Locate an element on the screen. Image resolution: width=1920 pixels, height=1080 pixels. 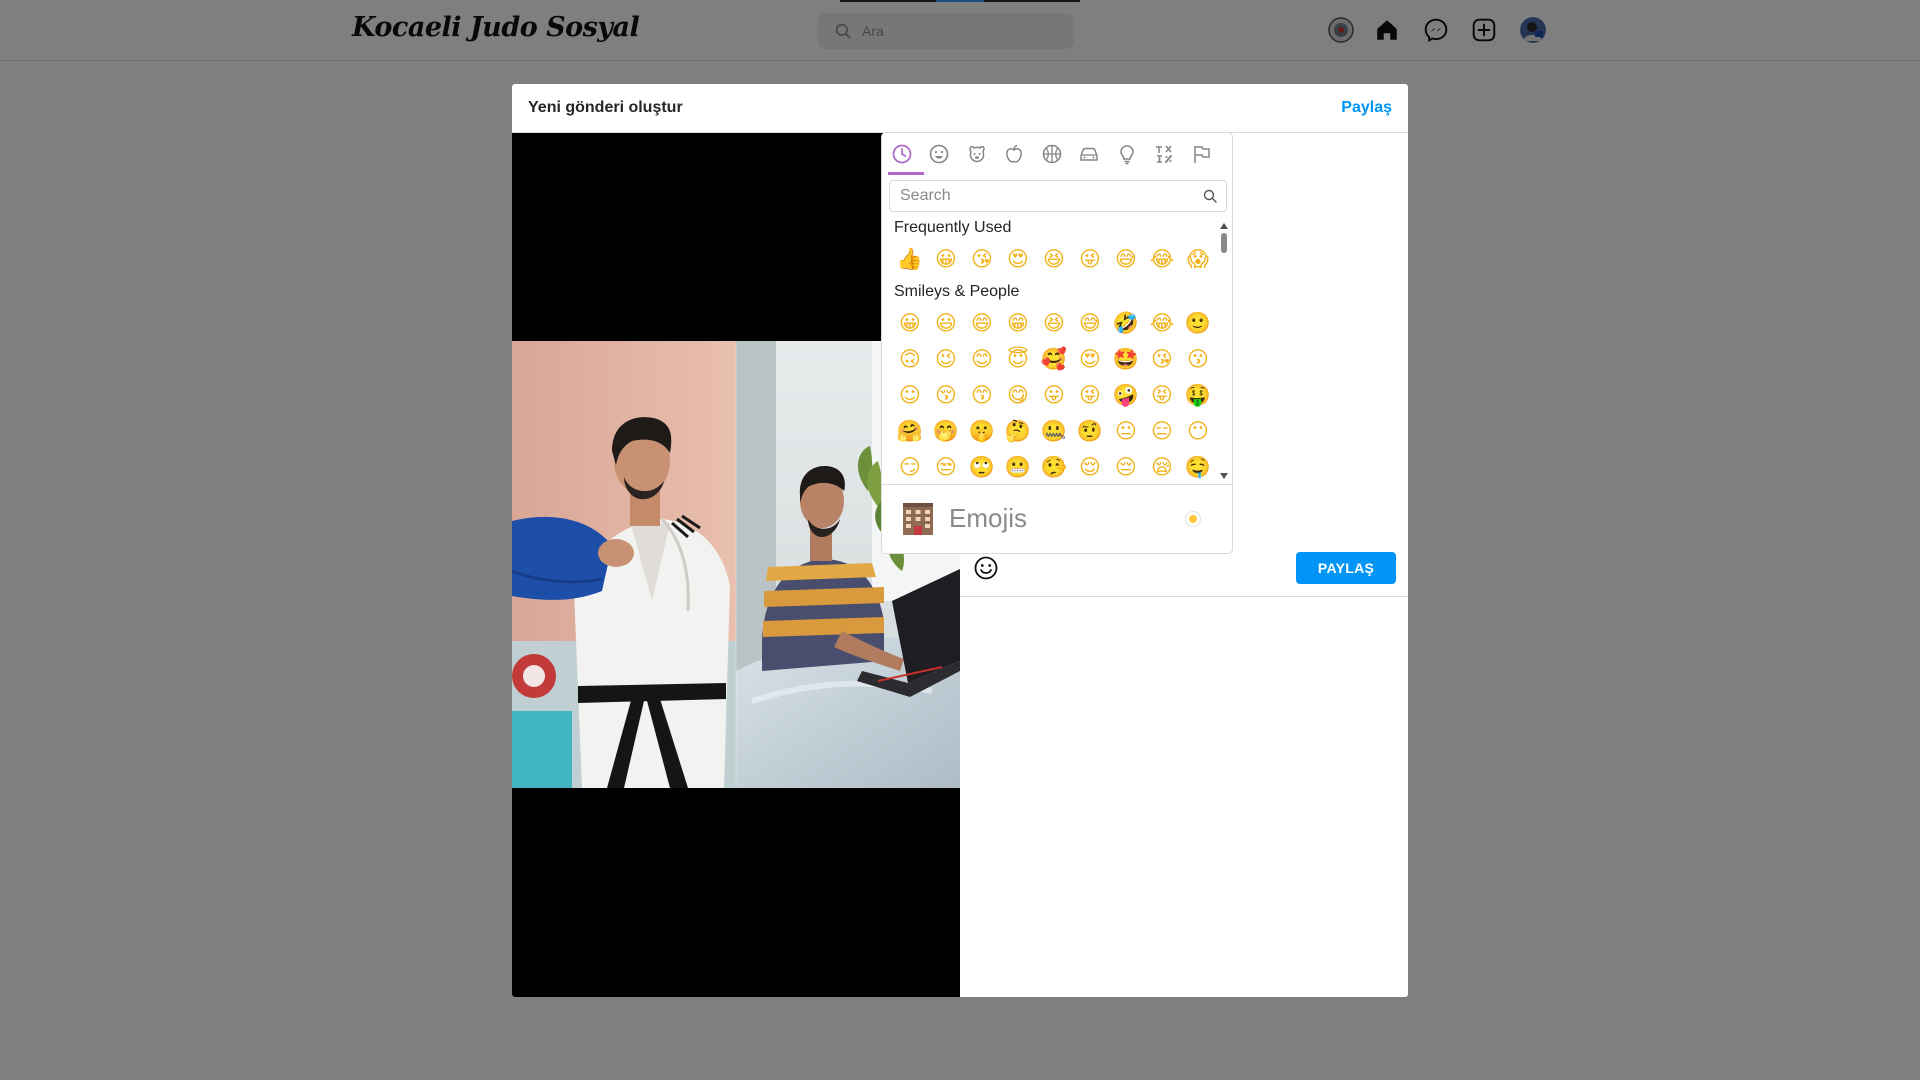
emoji: 🙃 is located at coordinates (910, 359).